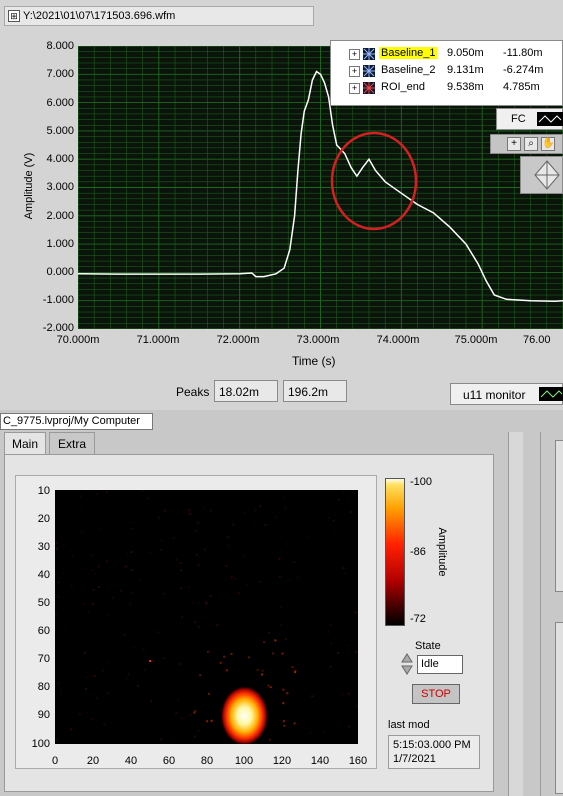 The width and height of the screenshot is (563, 796). What do you see at coordinates (465, 53) in the screenshot?
I see `cursor-x-value: 9.050m` at bounding box center [465, 53].